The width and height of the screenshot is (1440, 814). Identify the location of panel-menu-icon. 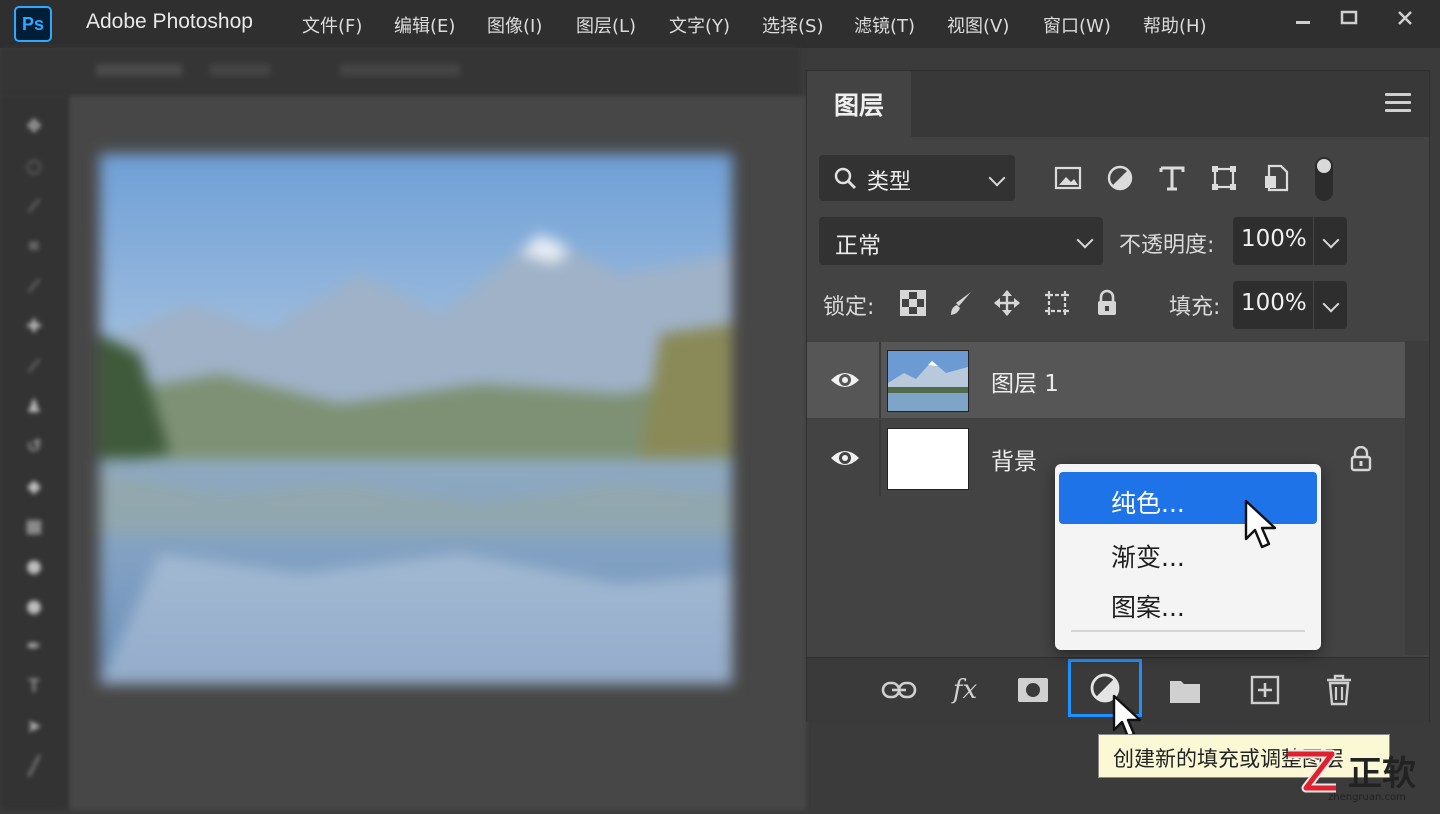
(1398, 103).